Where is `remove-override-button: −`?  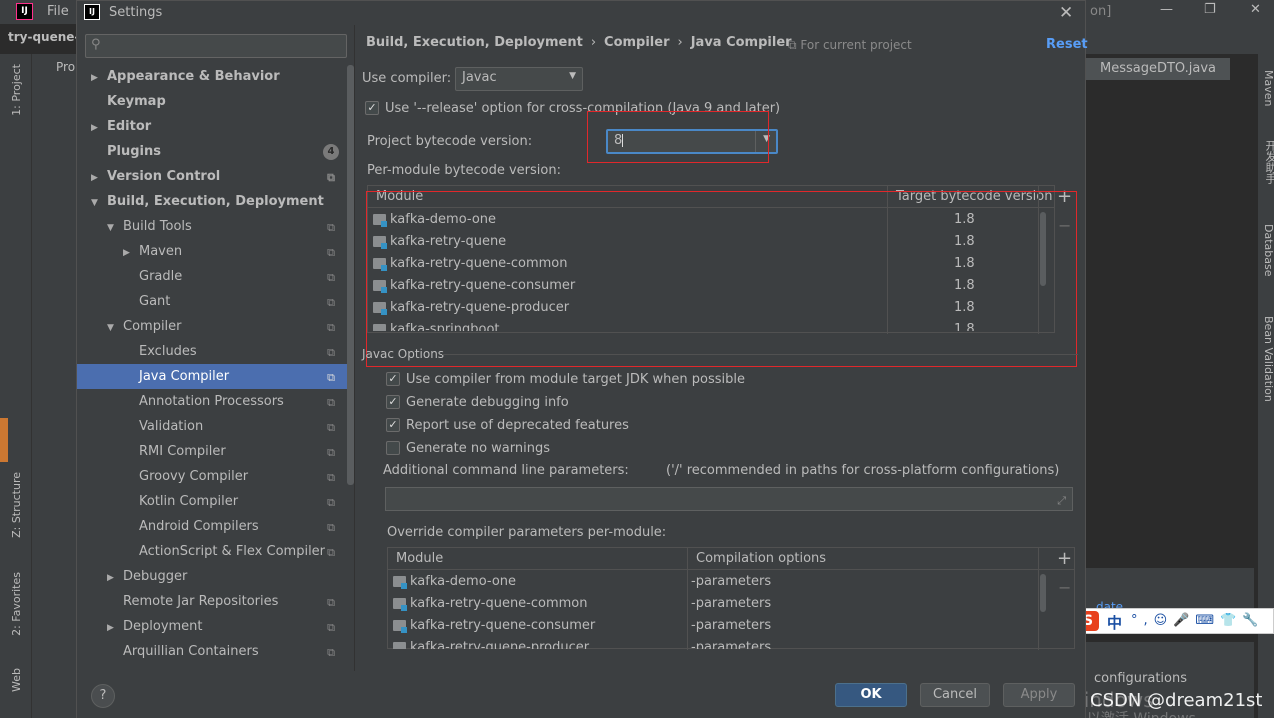
remove-override-button: − is located at coordinates (1064, 587).